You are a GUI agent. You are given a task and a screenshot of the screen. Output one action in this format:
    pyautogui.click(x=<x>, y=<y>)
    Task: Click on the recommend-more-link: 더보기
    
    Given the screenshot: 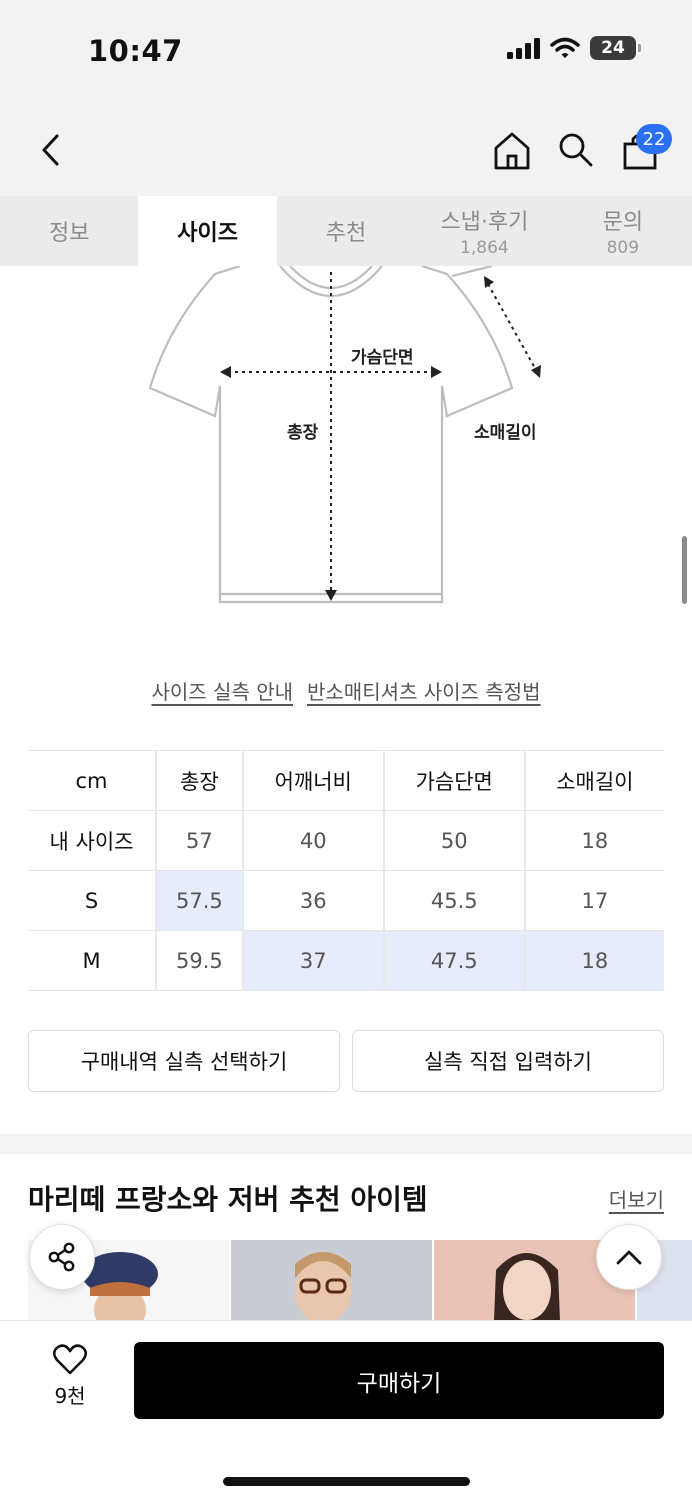 What is the action you would take?
    pyautogui.click(x=636, y=1198)
    